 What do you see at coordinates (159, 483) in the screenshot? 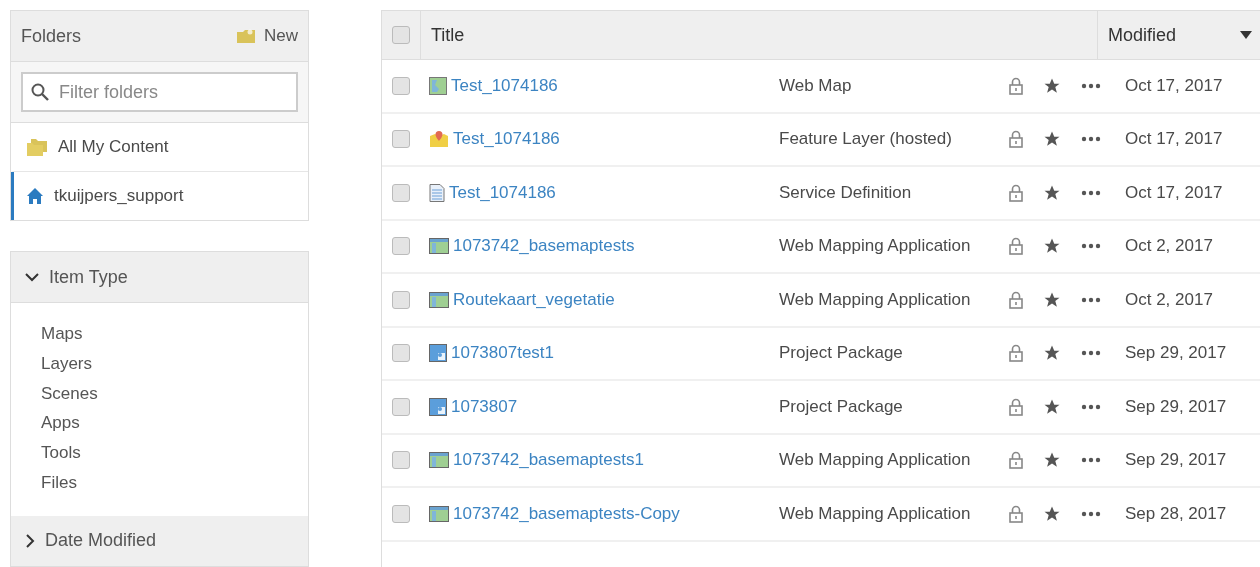
I see `filter-option: Files` at bounding box center [159, 483].